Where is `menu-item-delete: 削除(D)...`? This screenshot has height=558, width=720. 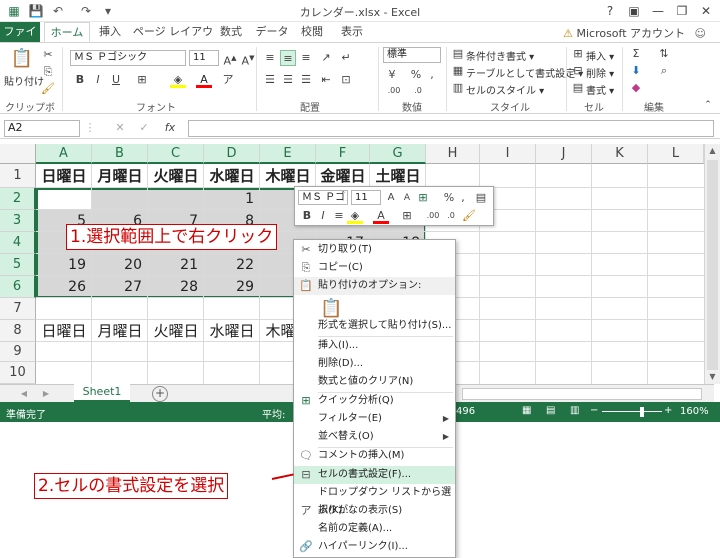 menu-item-delete: 削除(D)... is located at coordinates (374, 364).